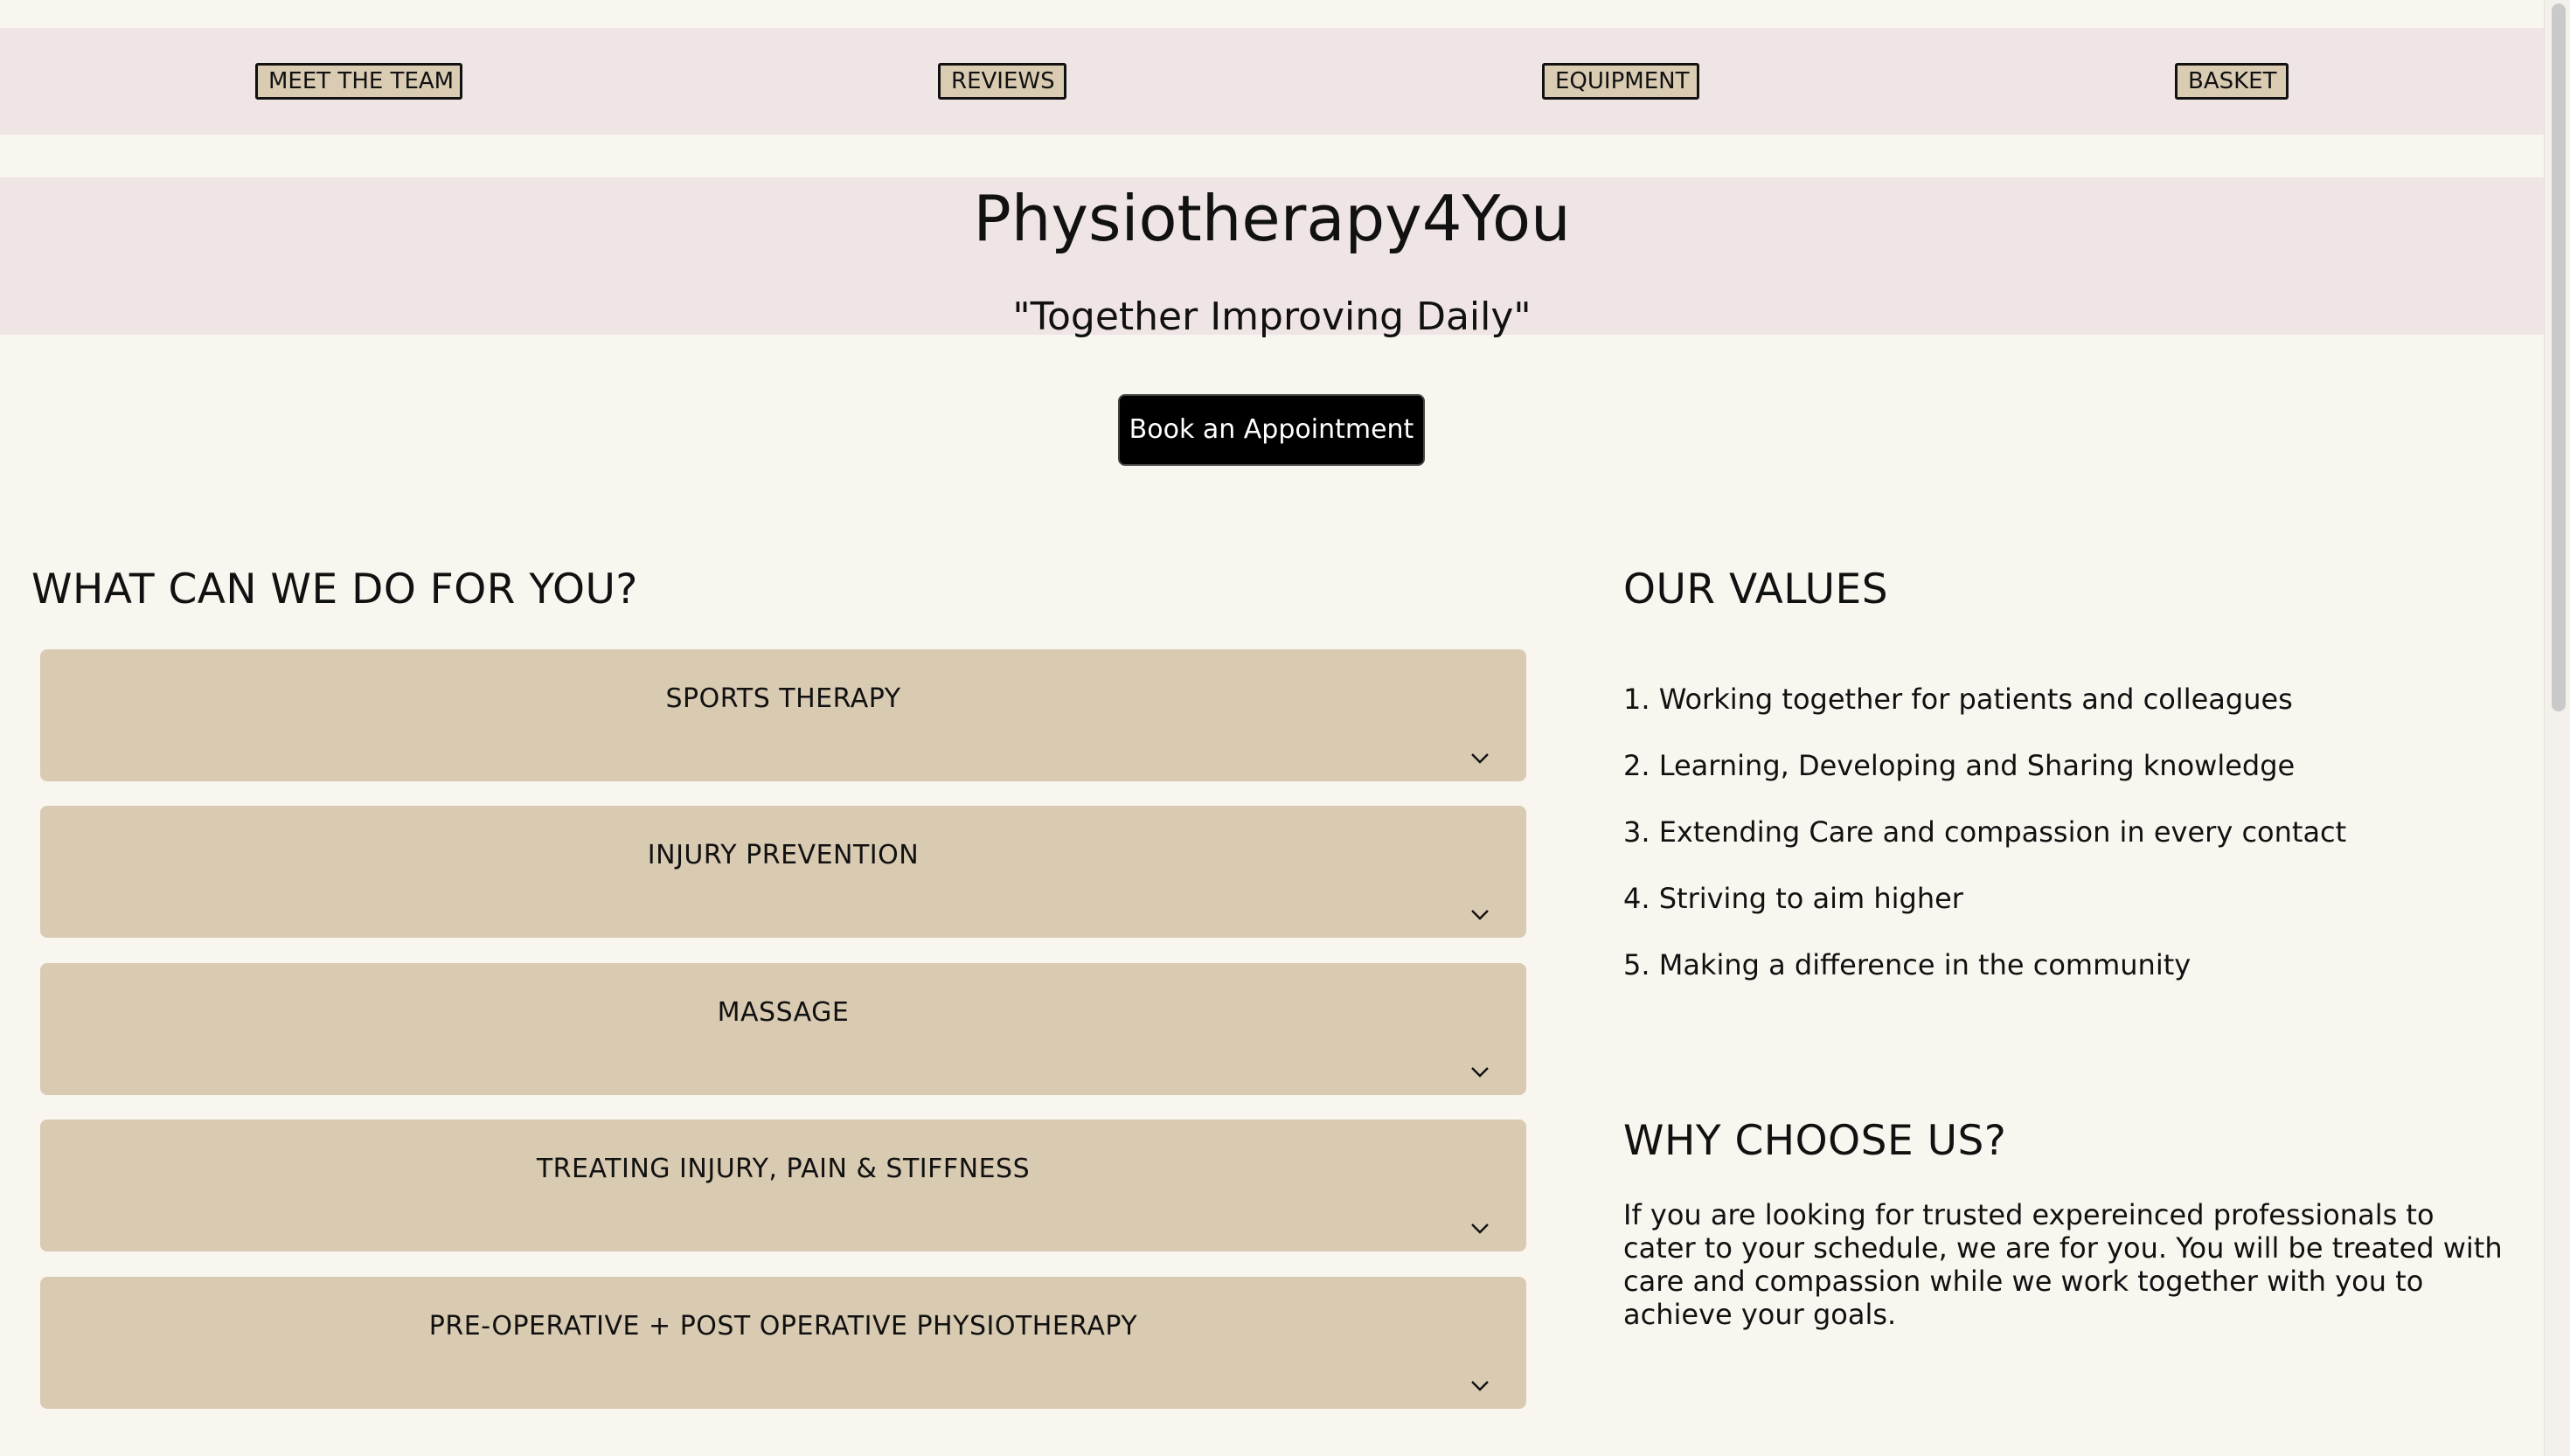 Image resolution: width=2570 pixels, height=1456 pixels. Describe the element at coordinates (358, 81) in the screenshot. I see `nav-meet-the-team-button: MEET THE TEAM` at that location.